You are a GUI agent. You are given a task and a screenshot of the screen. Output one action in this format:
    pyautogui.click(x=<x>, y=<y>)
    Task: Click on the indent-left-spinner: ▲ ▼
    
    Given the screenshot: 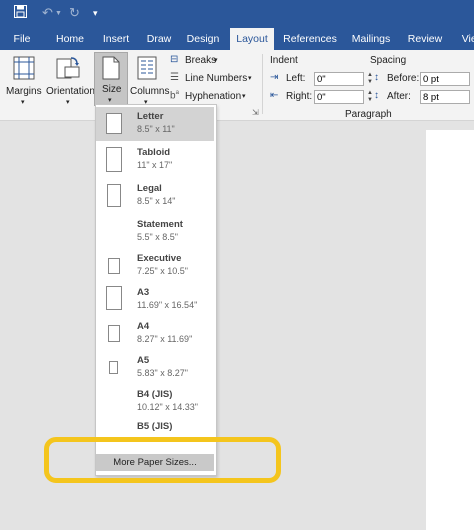 What is the action you would take?
    pyautogui.click(x=370, y=79)
    